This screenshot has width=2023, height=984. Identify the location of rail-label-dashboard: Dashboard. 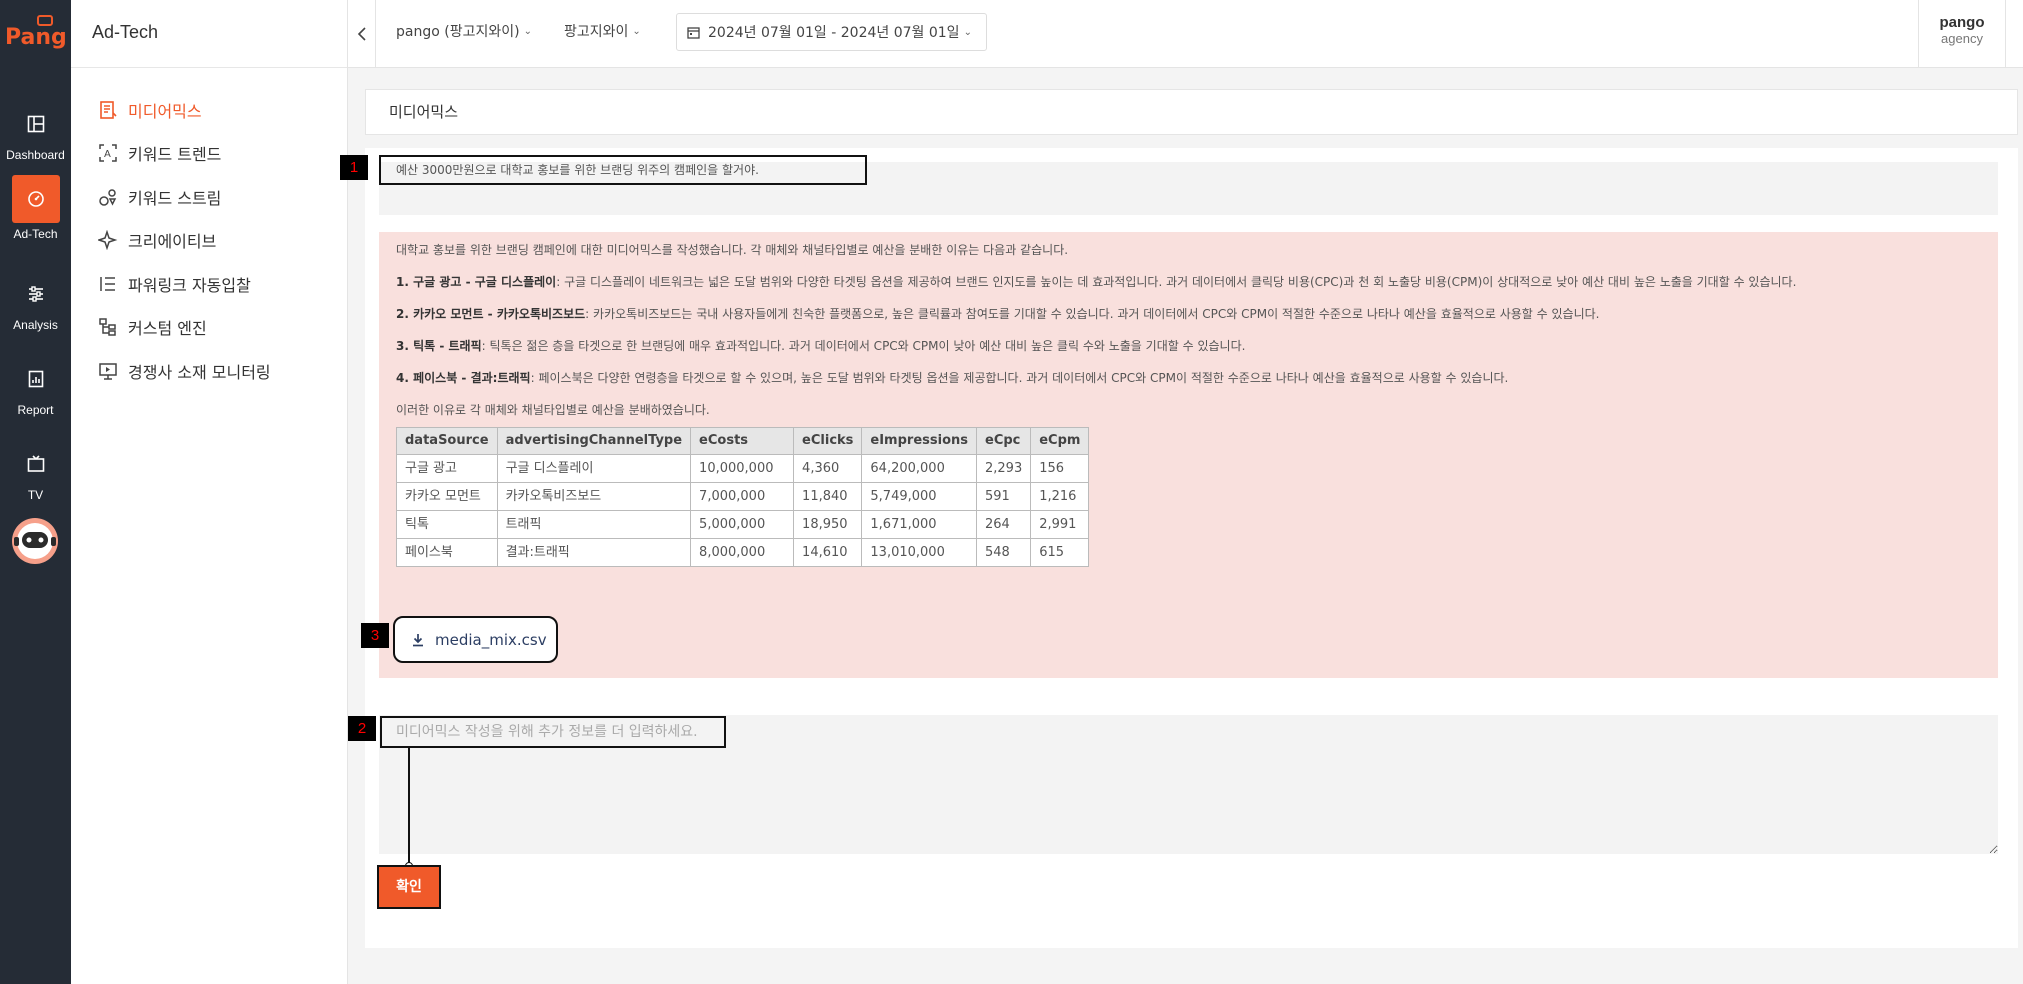
(35, 155).